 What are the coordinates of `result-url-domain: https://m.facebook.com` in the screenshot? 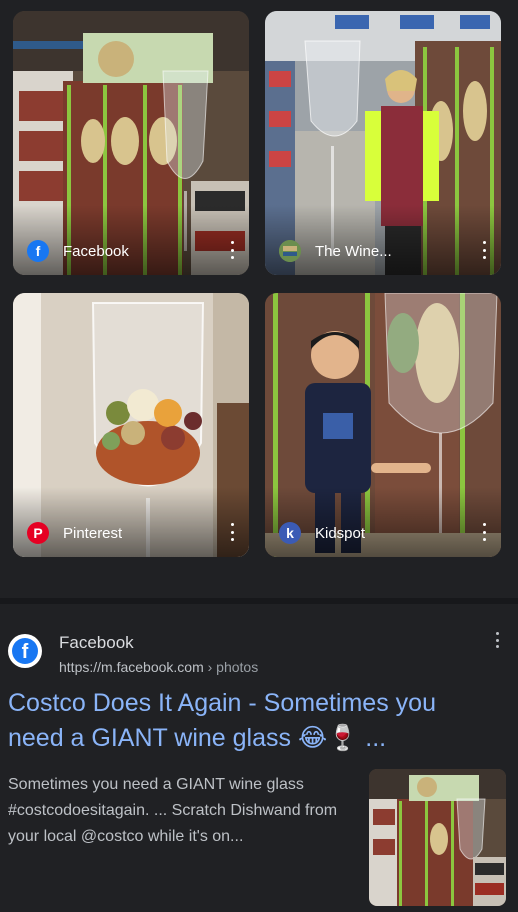 It's located at (131, 667).